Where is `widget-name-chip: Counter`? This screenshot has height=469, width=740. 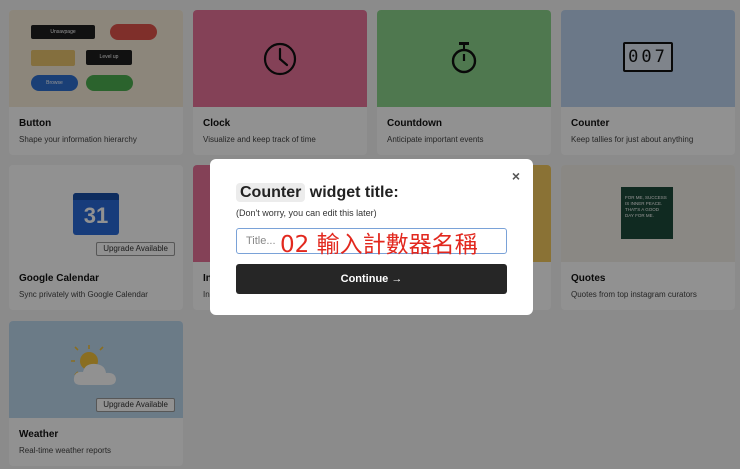
widget-name-chip: Counter is located at coordinates (271, 192).